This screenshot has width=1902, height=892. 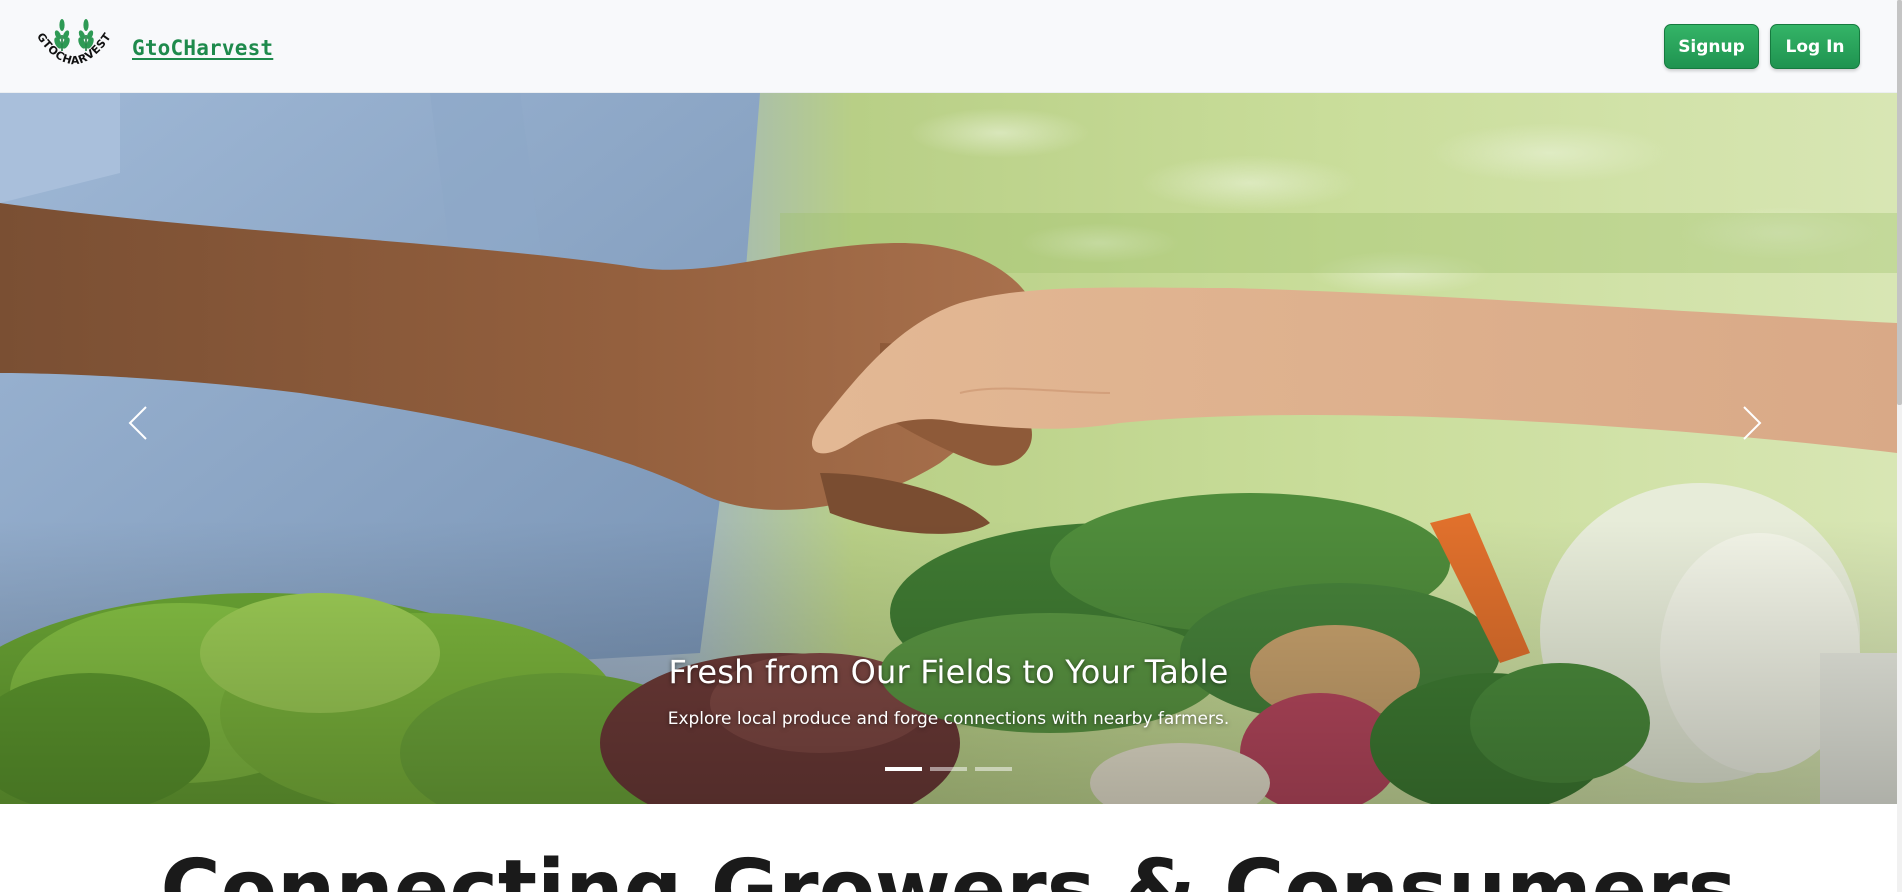 I want to click on carousel-prev-button, so click(x=138, y=423).